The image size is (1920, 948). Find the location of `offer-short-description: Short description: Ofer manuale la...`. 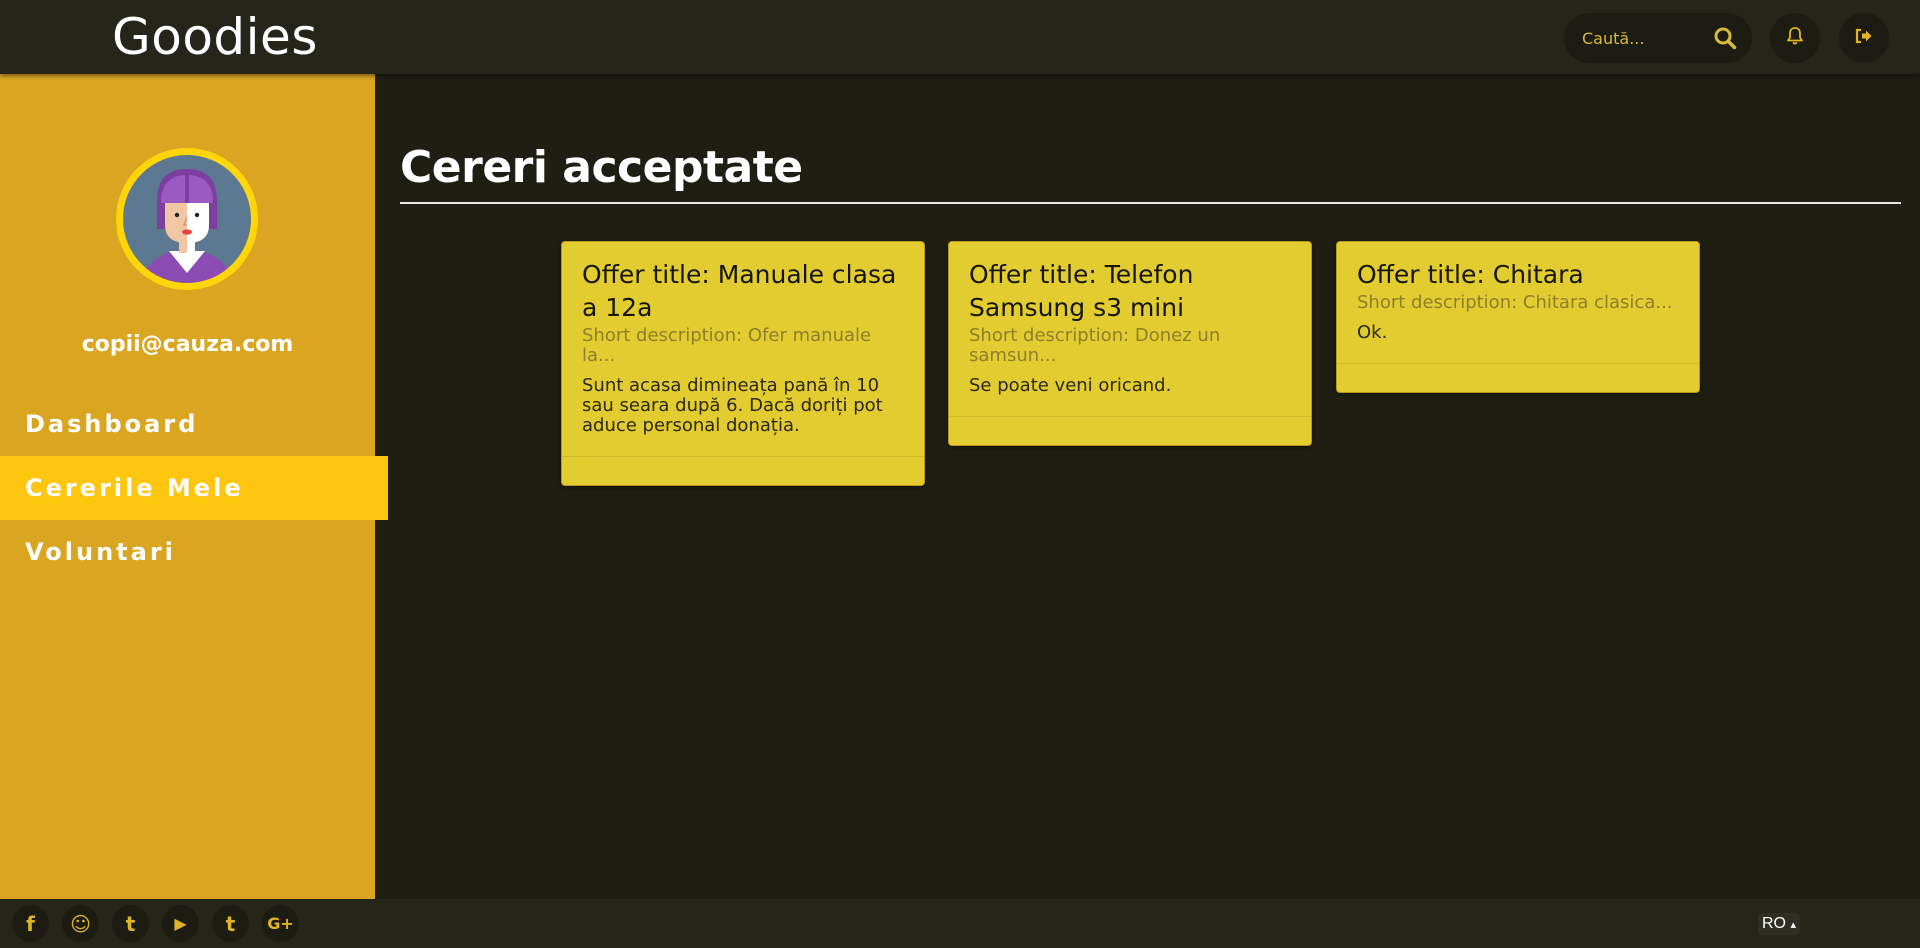

offer-short-description: Short description: Ofer manuale la... is located at coordinates (727, 345).